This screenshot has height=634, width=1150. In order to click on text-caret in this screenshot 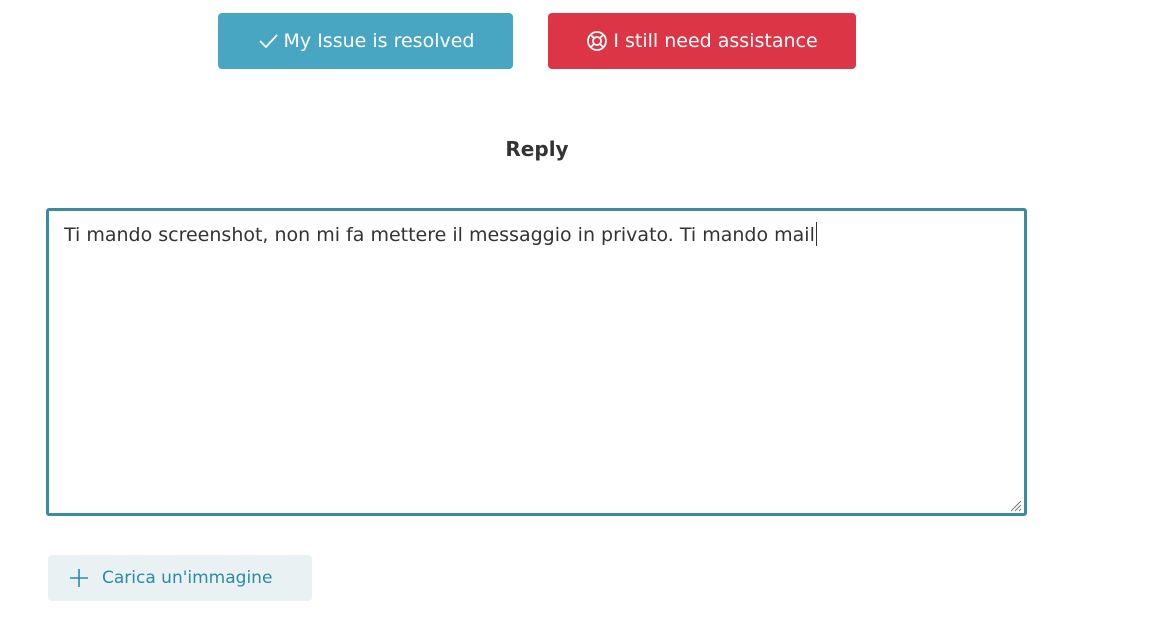, I will do `click(816, 234)`.